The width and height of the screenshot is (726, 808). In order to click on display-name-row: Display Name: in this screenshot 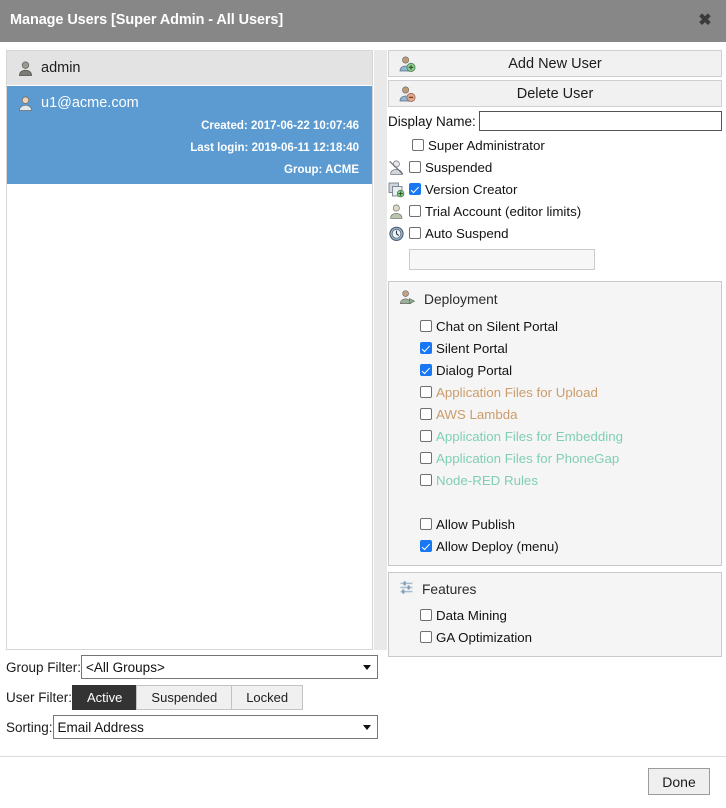, I will do `click(555, 121)`.